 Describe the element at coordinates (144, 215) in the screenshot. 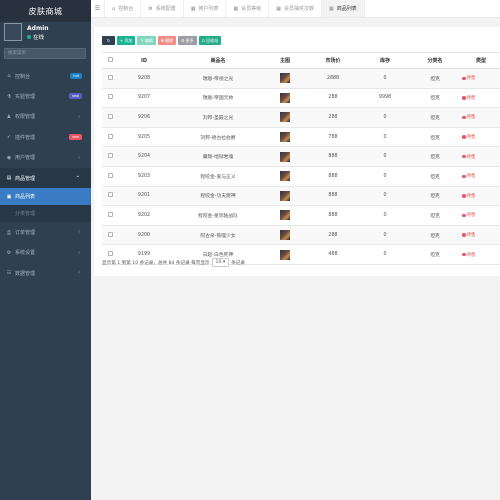

I see `cell-id: 9202` at that location.